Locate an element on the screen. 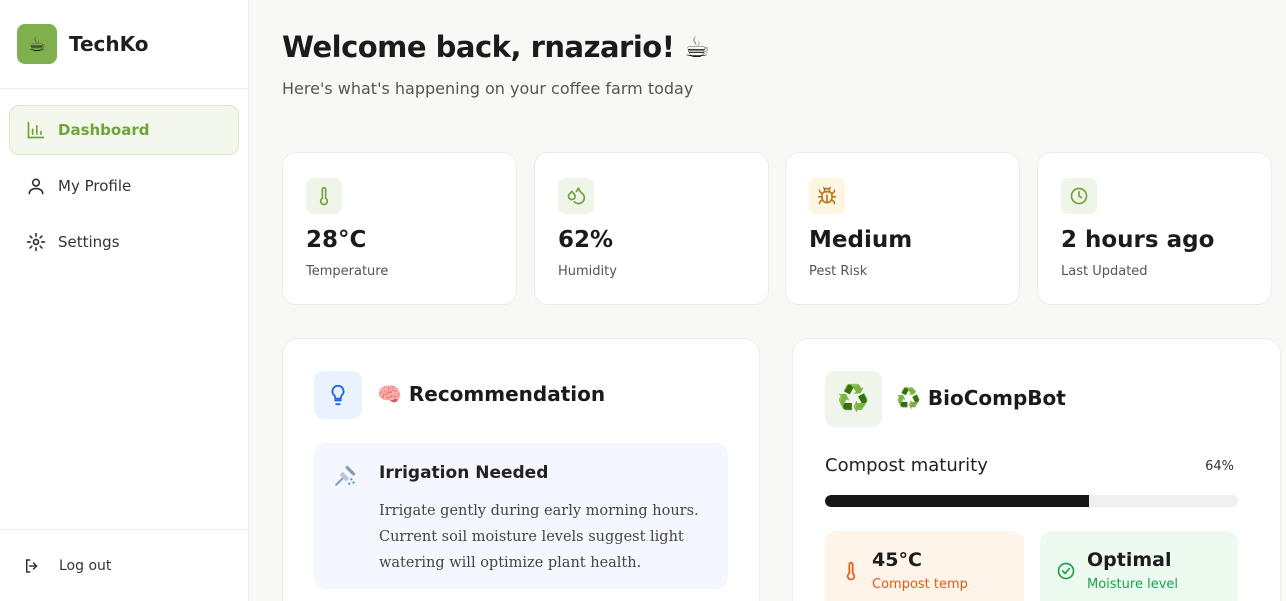  lightbulb-icon is located at coordinates (338, 395).